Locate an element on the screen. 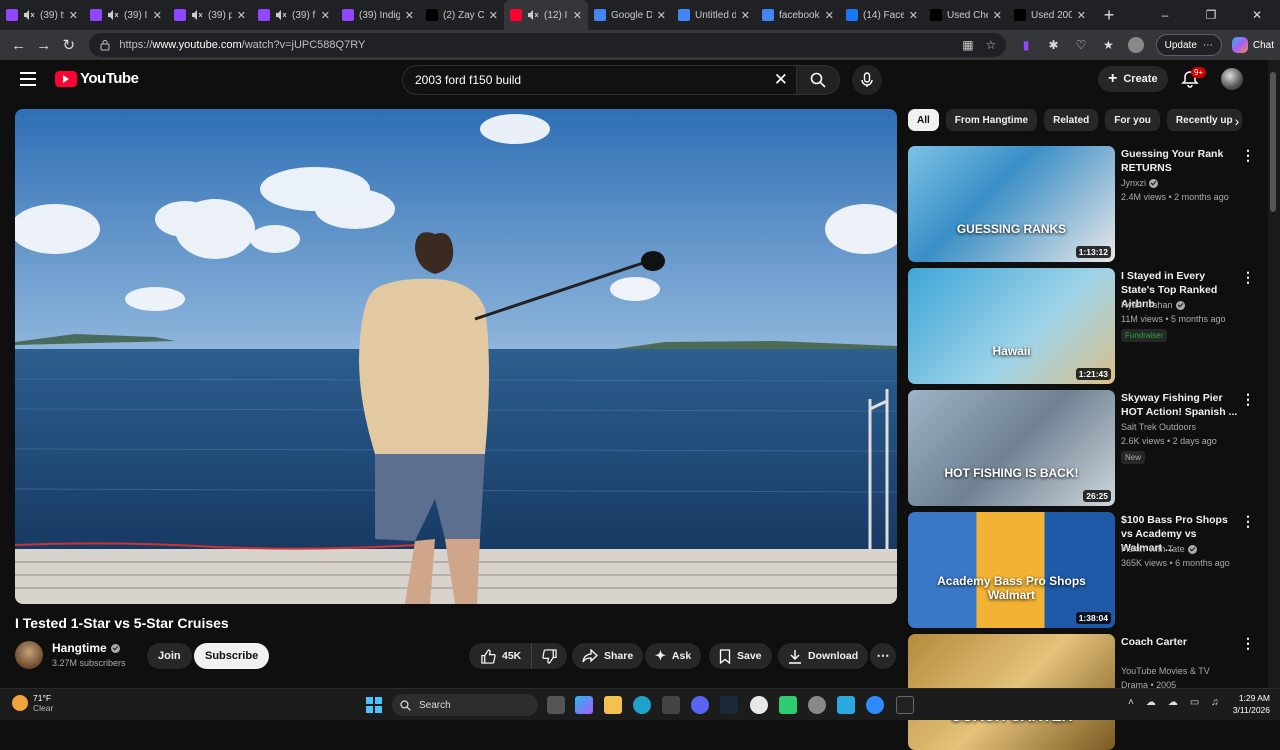 The height and width of the screenshot is (750, 1280). share-button: Share is located at coordinates (608, 656).